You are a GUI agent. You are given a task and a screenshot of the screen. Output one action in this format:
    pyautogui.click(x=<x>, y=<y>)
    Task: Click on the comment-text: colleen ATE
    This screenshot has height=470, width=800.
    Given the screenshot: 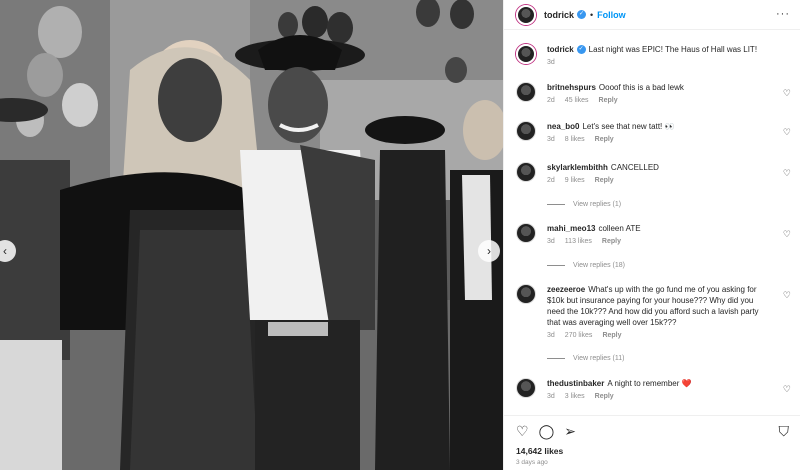 What is the action you would take?
    pyautogui.click(x=619, y=228)
    